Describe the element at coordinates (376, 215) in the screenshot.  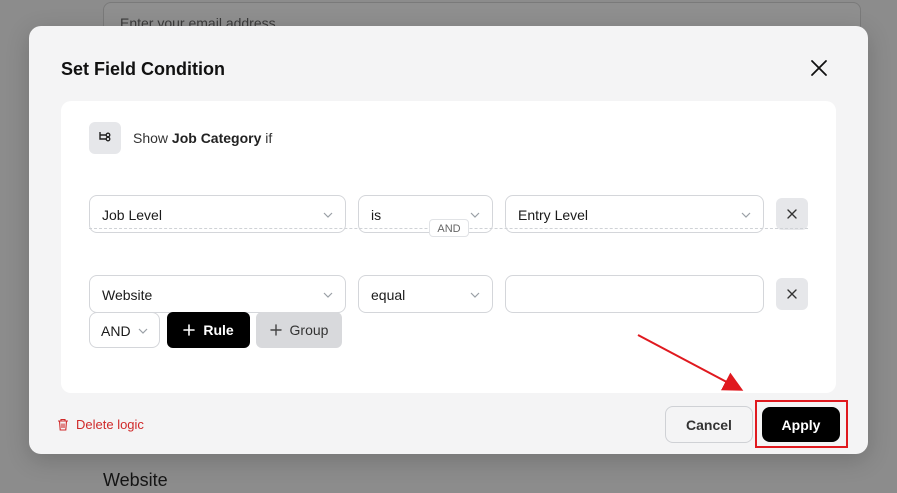
I see `rule-1-operator-value: is` at that location.